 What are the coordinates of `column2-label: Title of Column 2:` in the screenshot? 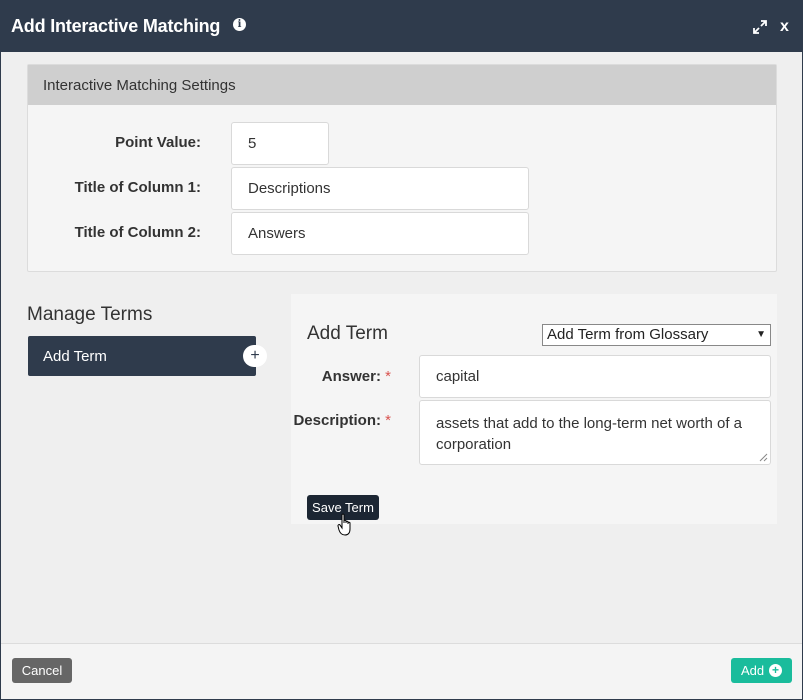 It's located at (137, 232).